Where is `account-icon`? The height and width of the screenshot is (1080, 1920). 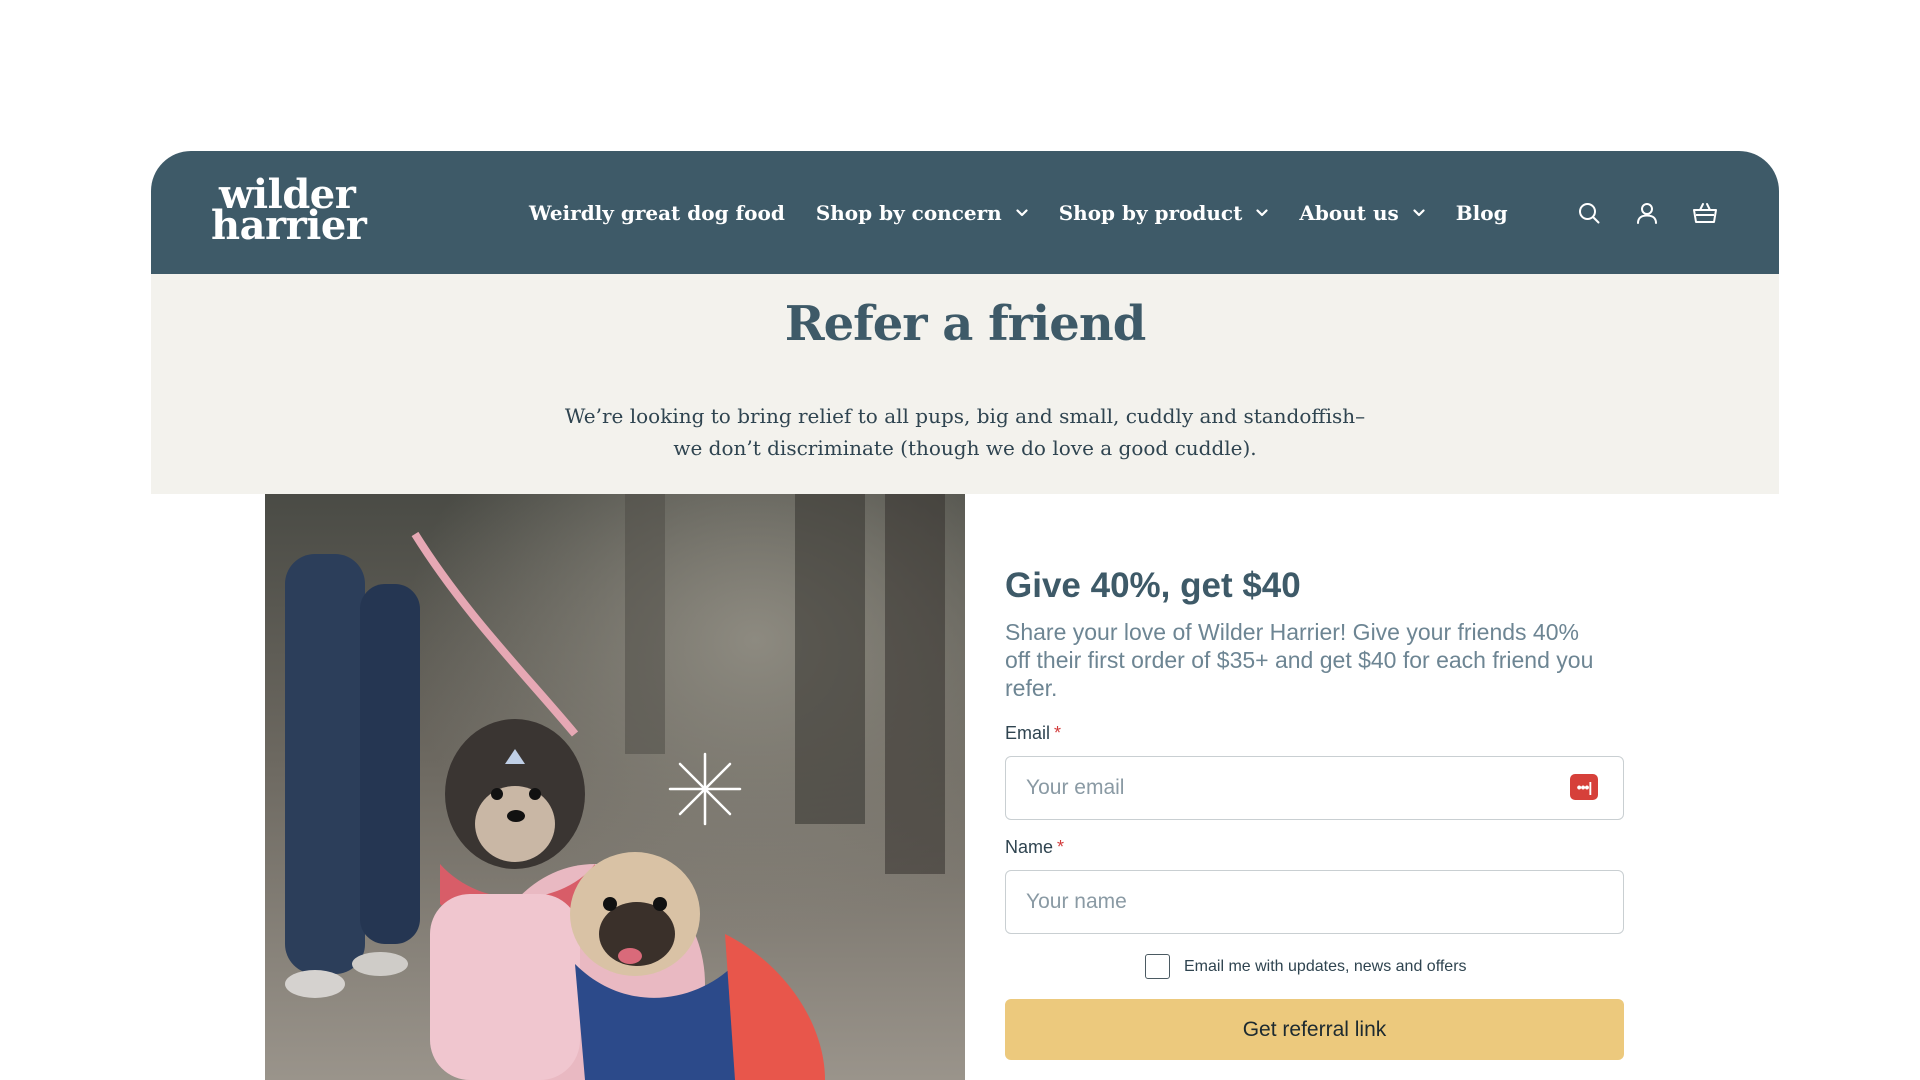
account-icon is located at coordinates (1647, 213).